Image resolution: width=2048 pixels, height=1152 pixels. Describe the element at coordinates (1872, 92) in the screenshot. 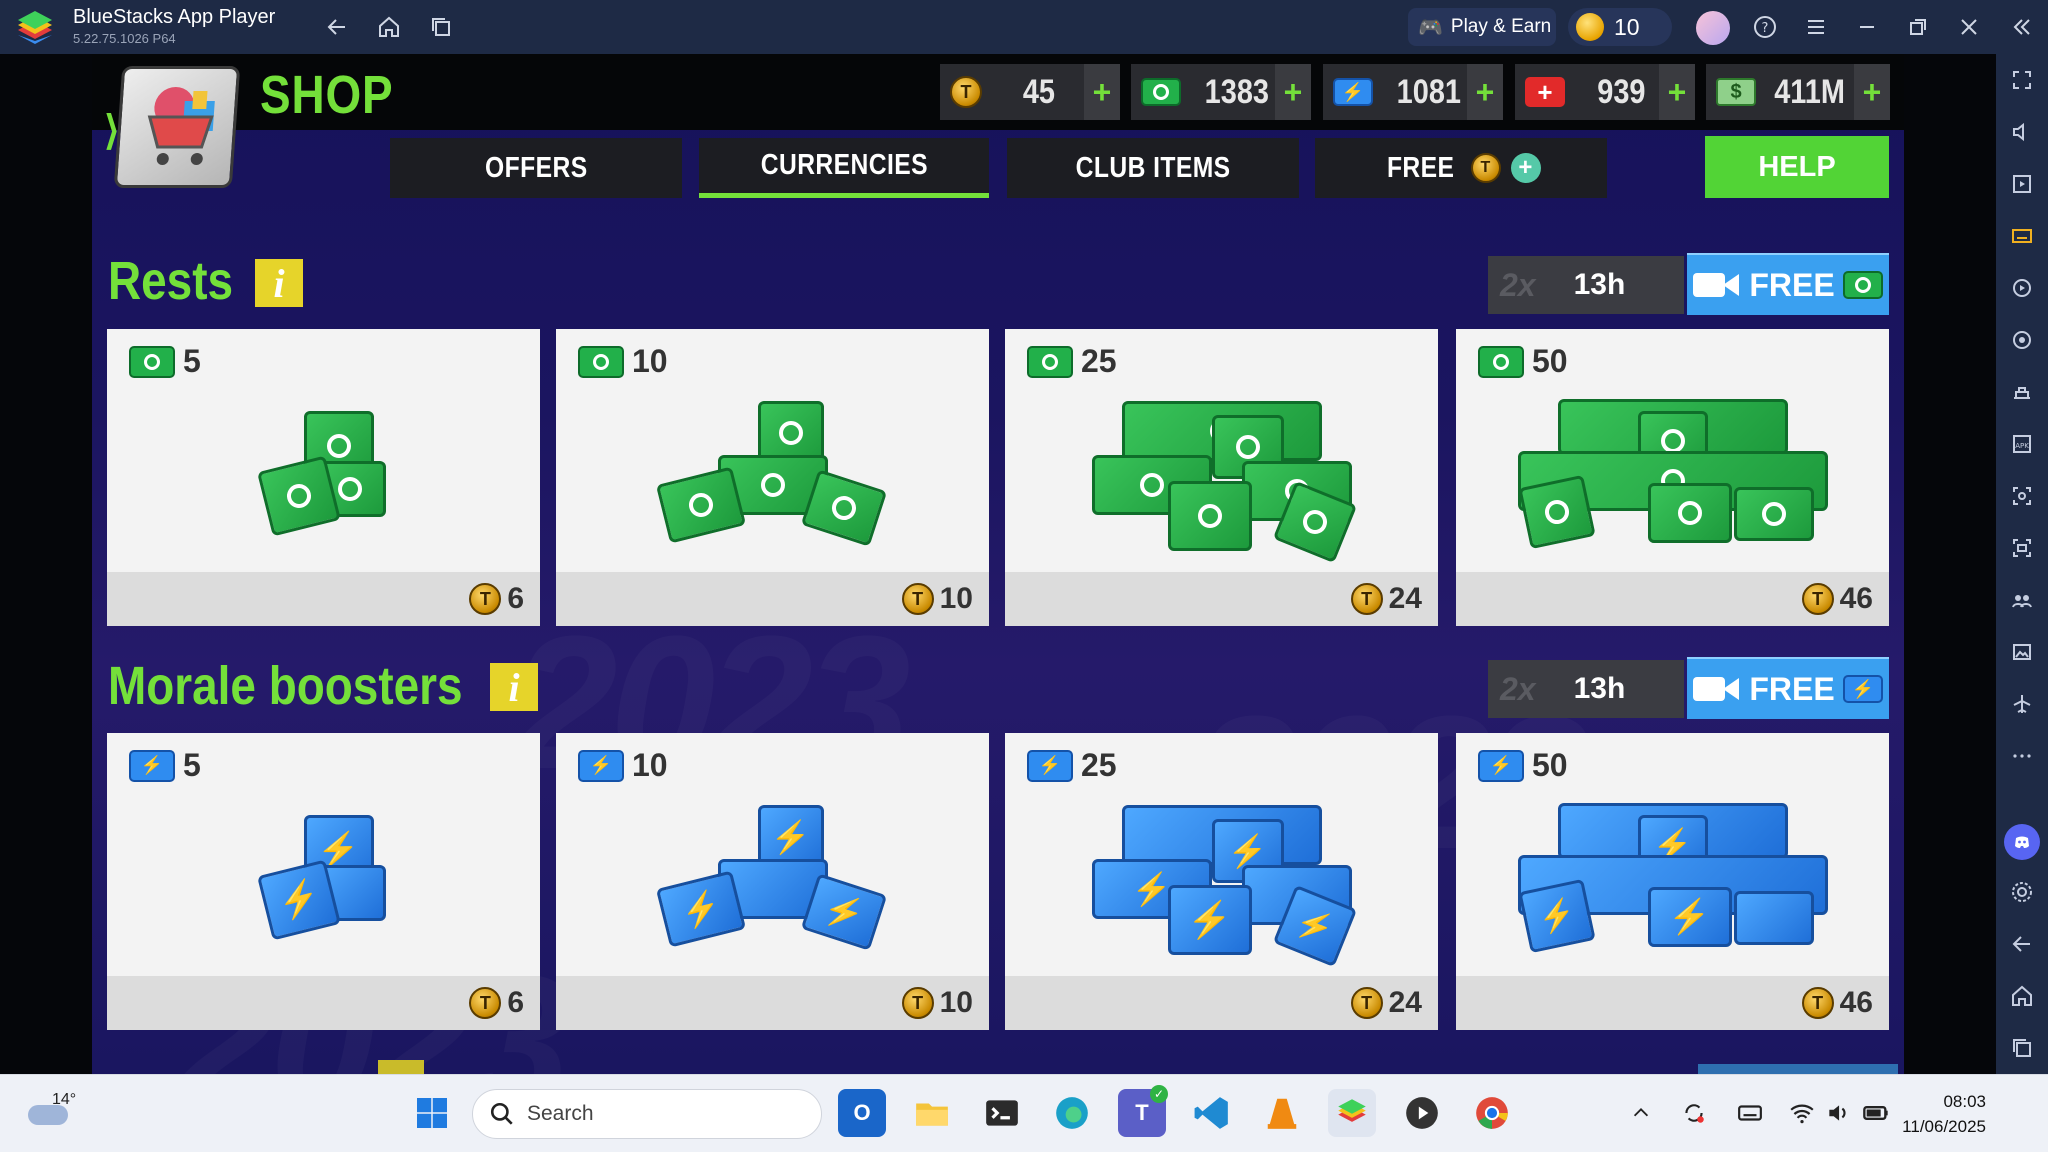

I see `add-cash-button: +` at that location.